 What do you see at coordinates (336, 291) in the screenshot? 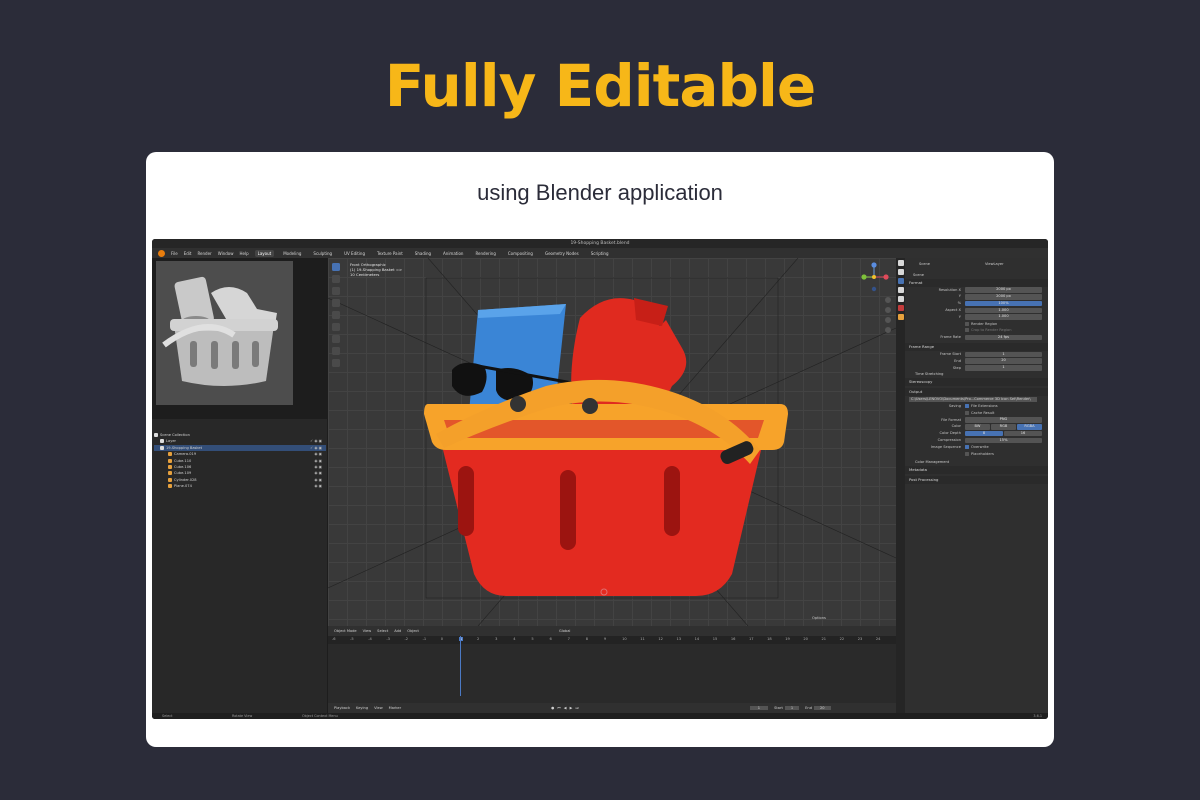
I see `move-tool-icon` at bounding box center [336, 291].